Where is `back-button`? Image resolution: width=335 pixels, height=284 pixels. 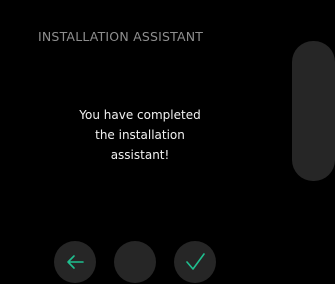 back-button is located at coordinates (75, 262).